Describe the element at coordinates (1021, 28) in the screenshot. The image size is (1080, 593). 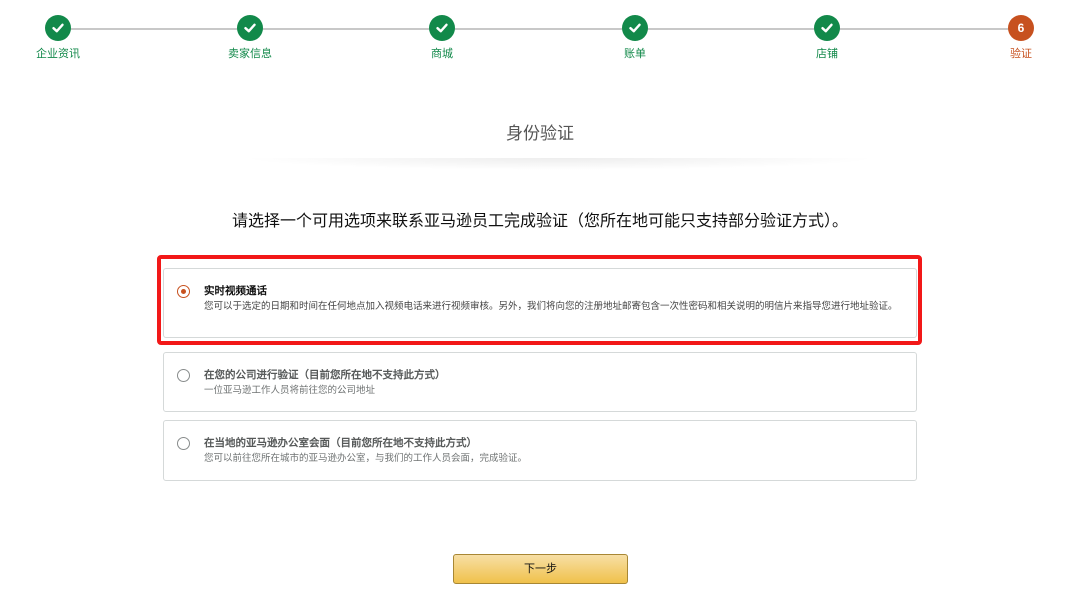
I see `step-number-badge: 6` at that location.